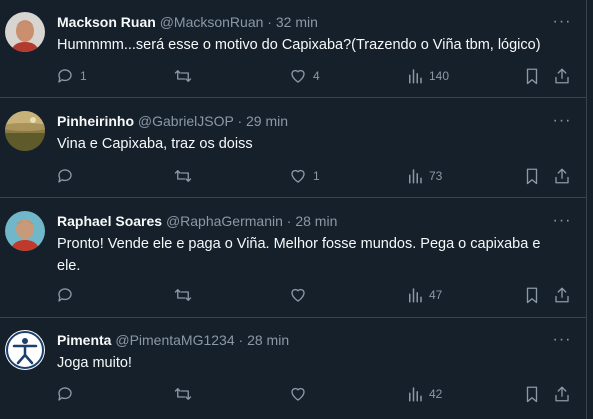  I want to click on tweet-text-line: ele., so click(69, 266).